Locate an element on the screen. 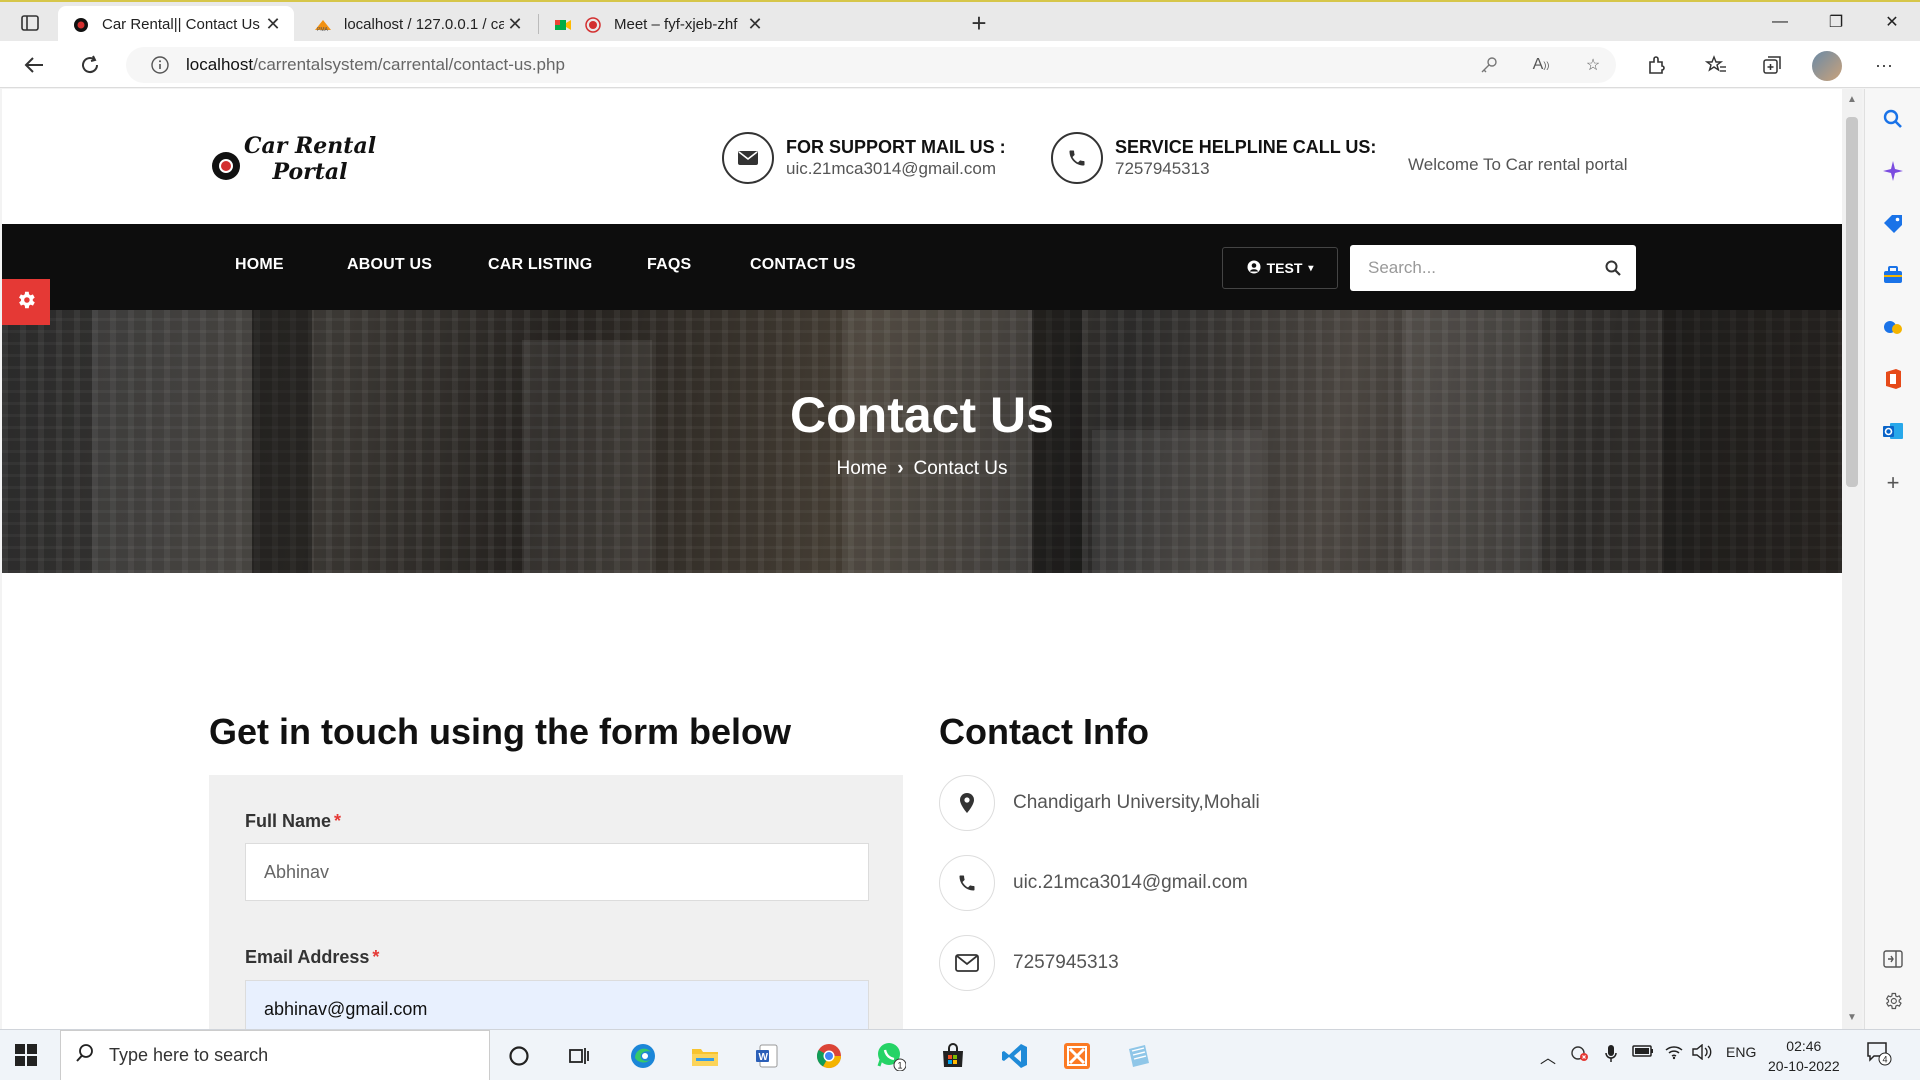  microsoft-store-icon is located at coordinates (953, 1056).